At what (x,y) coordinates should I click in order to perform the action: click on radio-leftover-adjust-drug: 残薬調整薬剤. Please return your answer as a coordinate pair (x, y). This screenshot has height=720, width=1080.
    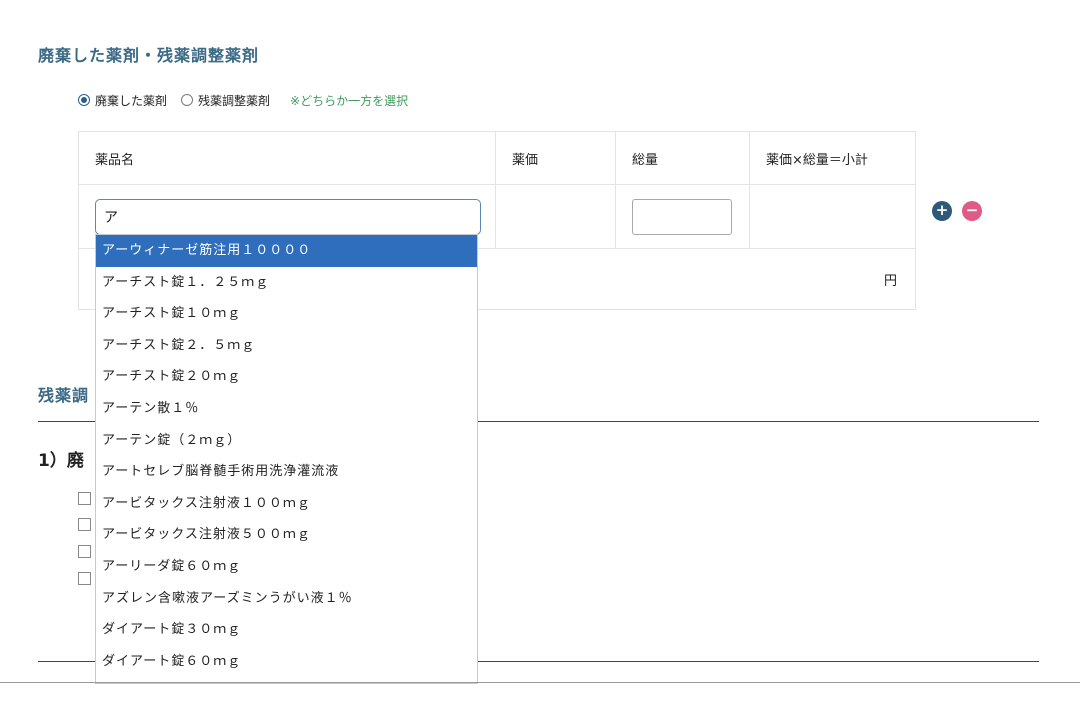
    Looking at the image, I should click on (225, 100).